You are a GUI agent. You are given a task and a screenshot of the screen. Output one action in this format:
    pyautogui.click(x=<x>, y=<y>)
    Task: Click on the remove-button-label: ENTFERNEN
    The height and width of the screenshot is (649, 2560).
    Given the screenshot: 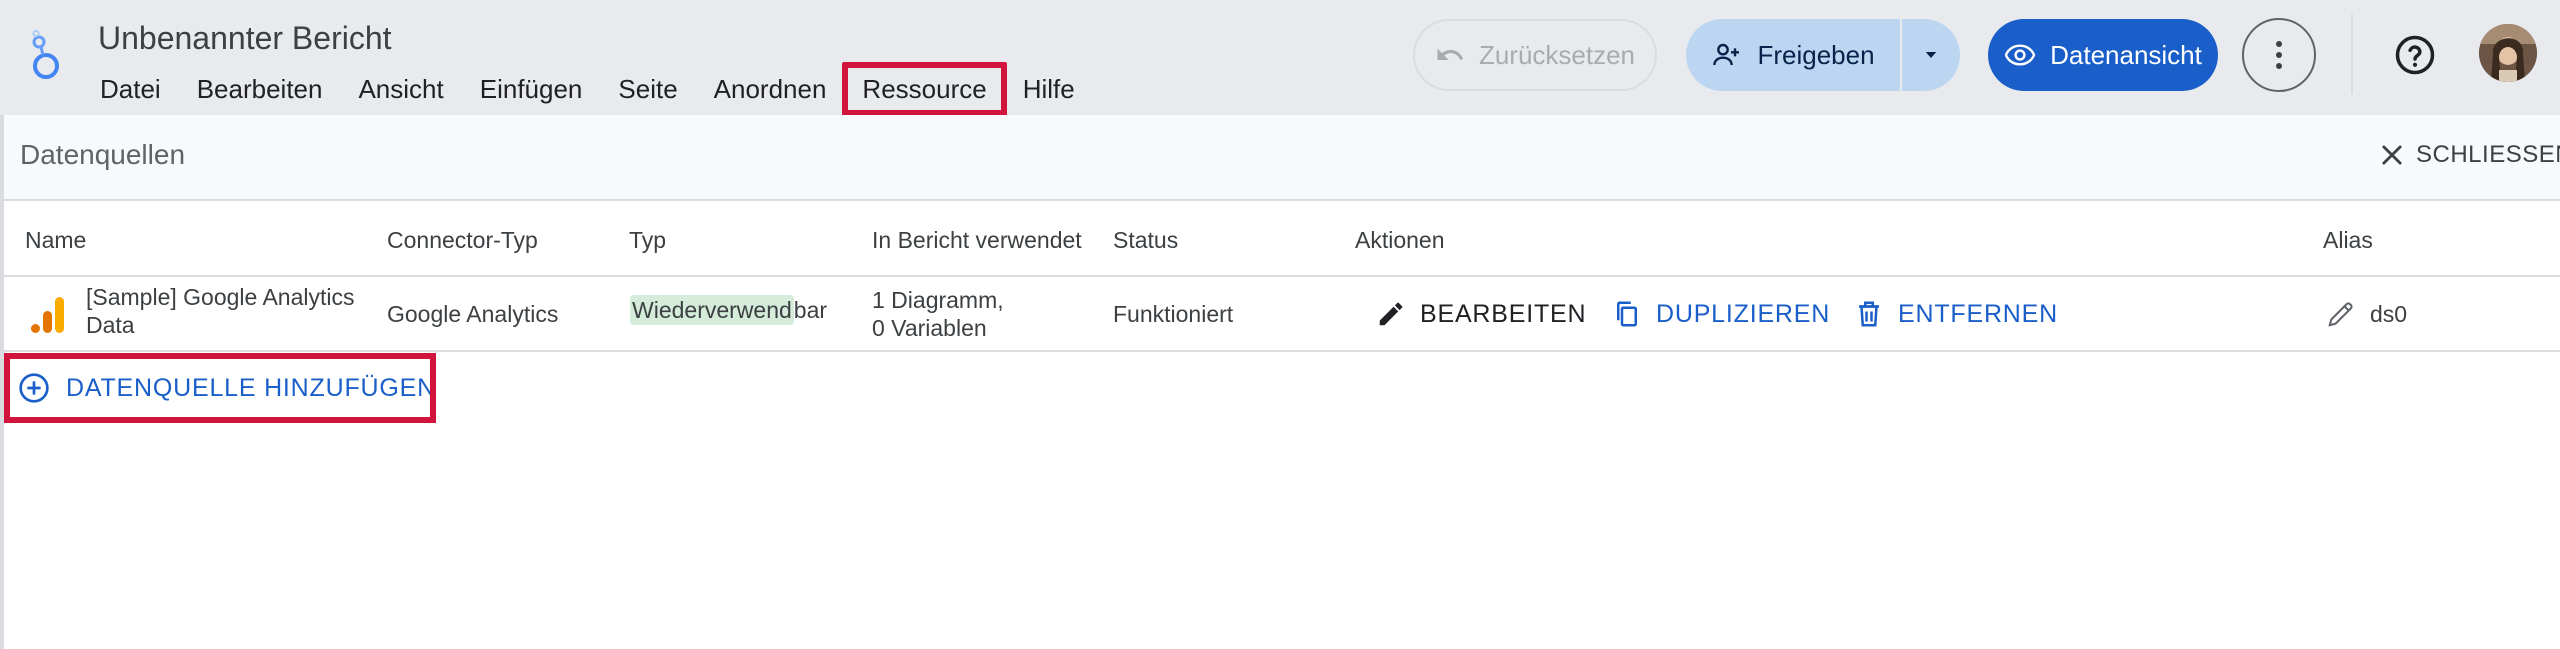 What is the action you would take?
    pyautogui.click(x=1978, y=313)
    